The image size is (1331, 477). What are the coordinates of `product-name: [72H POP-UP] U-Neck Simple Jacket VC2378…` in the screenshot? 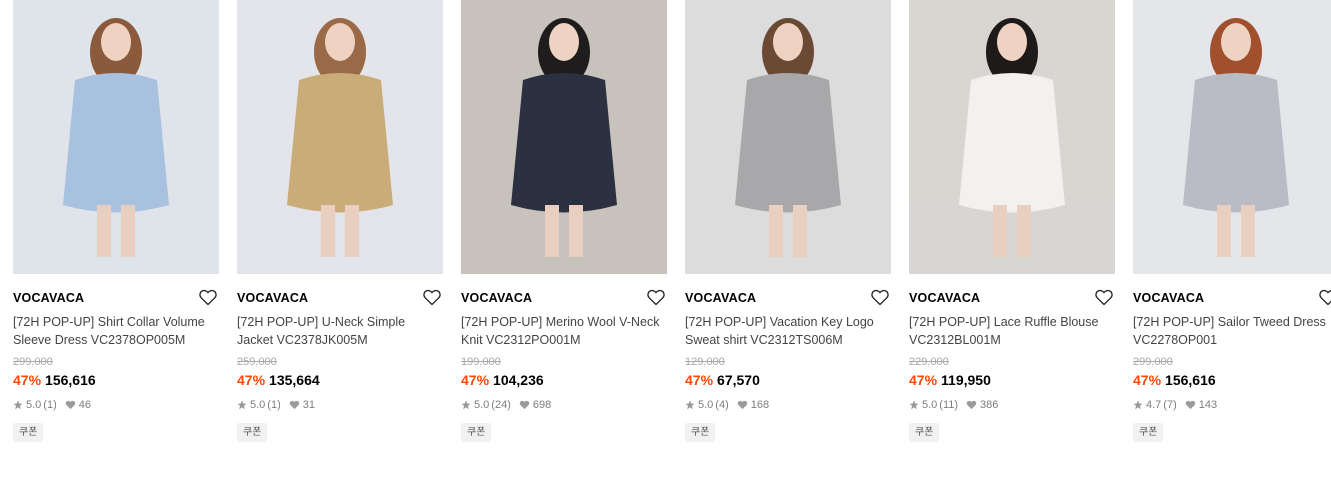 It's located at (339, 331).